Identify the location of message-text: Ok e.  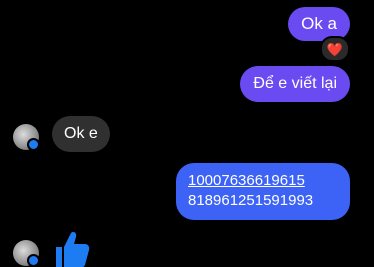
(81, 133).